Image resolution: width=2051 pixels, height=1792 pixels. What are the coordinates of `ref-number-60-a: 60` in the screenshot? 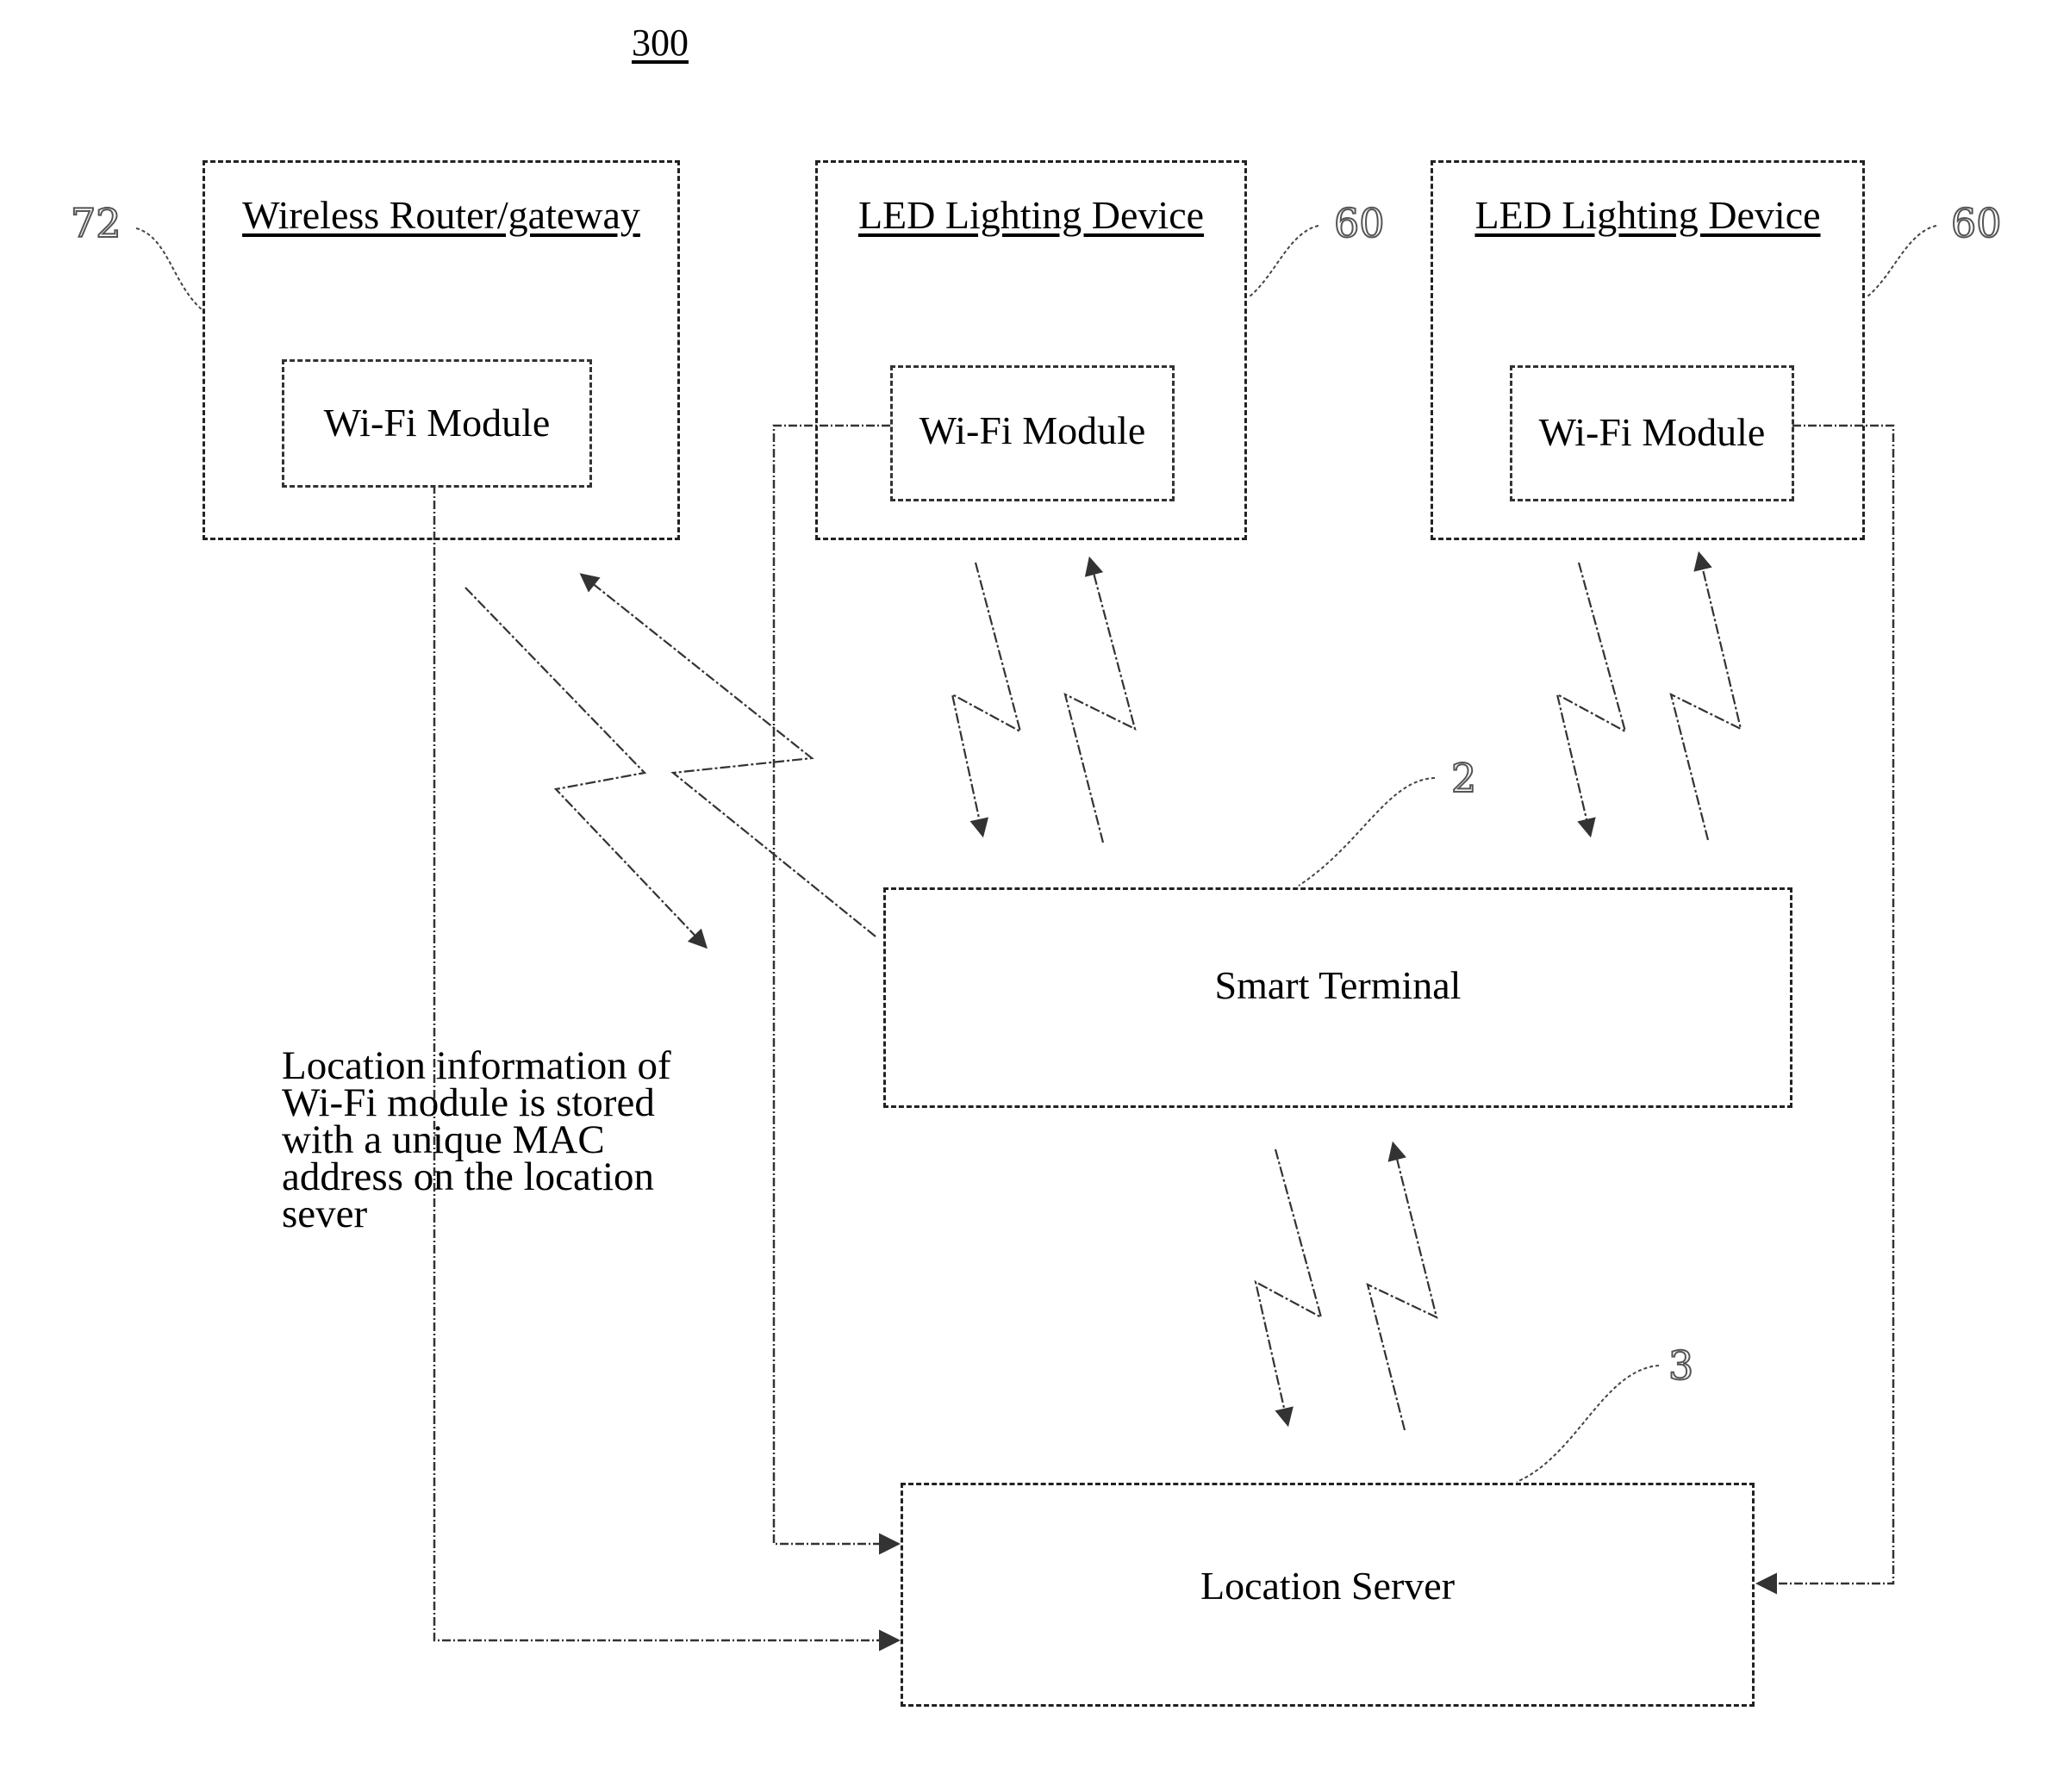 It's located at (1359, 223).